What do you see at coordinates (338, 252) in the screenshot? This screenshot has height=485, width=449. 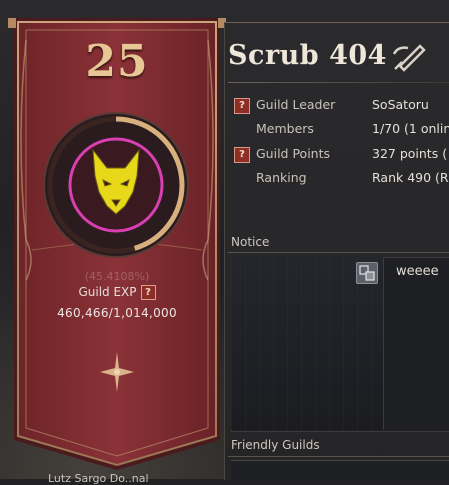 I see `notice-divider` at bounding box center [338, 252].